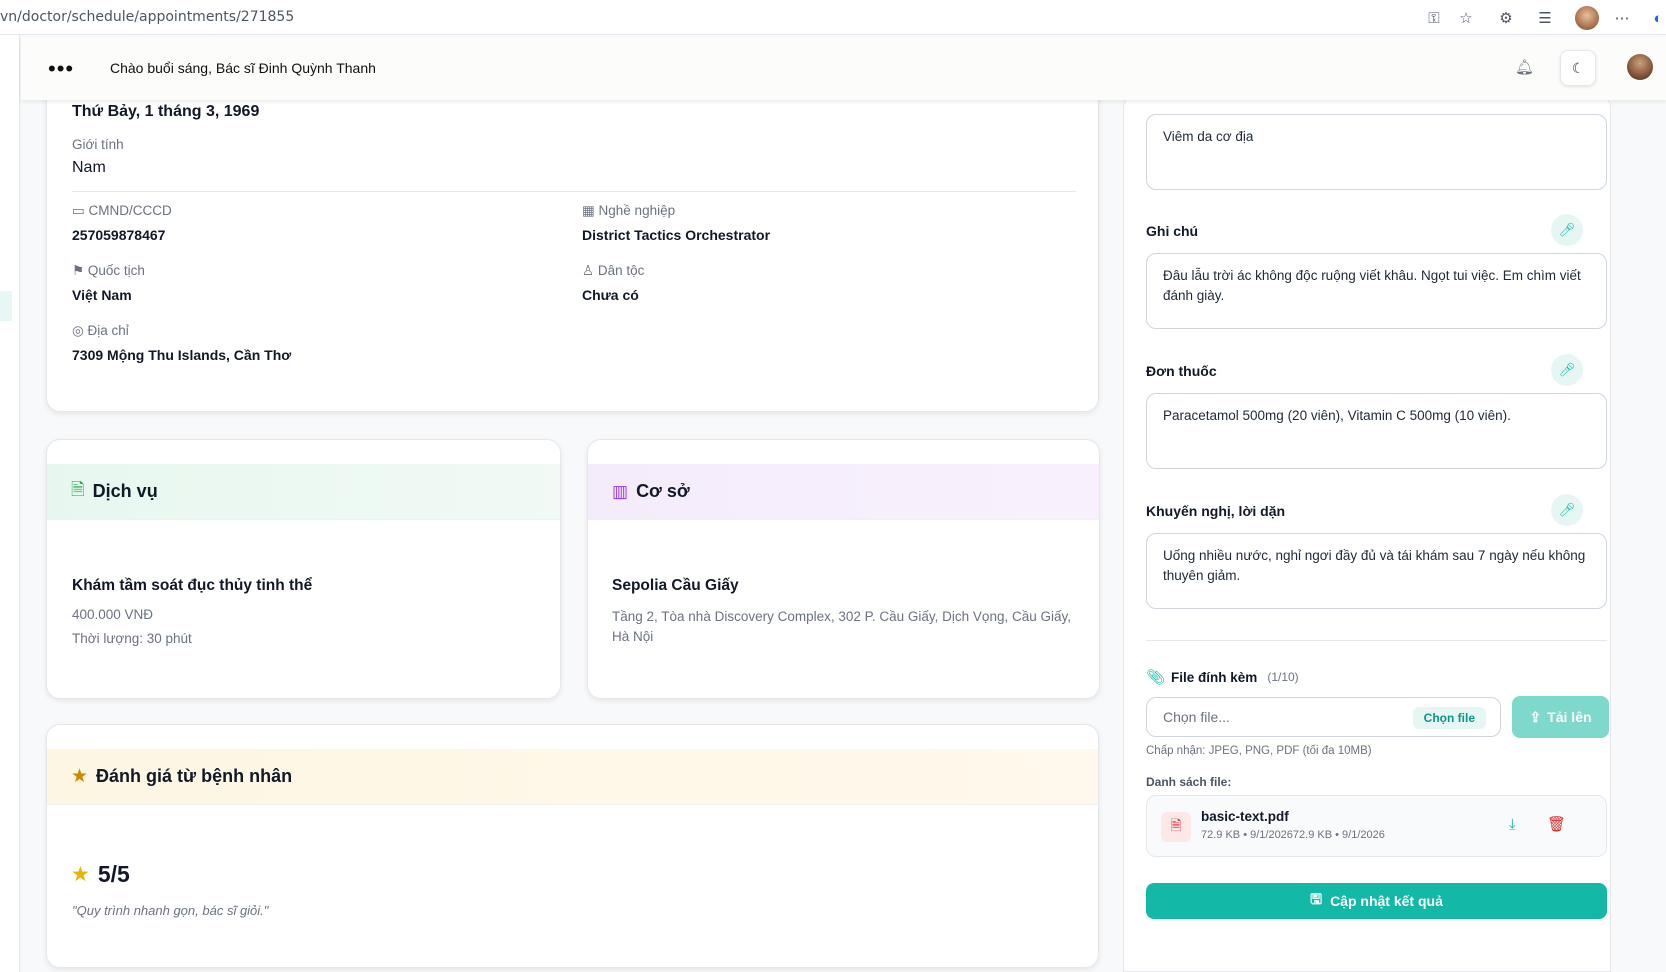 Image resolution: width=1666 pixels, height=972 pixels. Describe the element at coordinates (676, 235) in the screenshot. I see `job-value: District Tactics Orchestrator` at that location.